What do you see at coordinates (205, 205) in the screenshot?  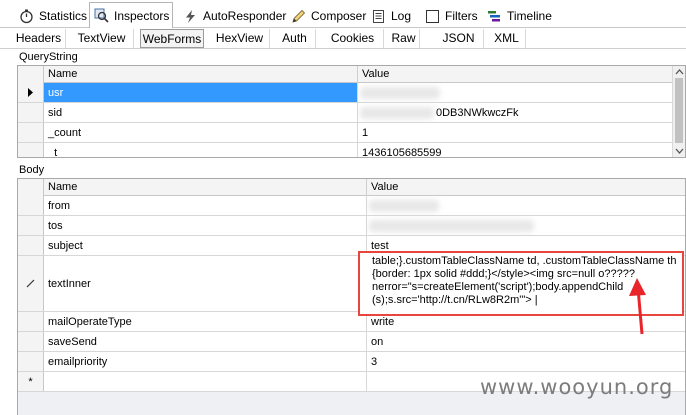 I see `cell-name: from` at bounding box center [205, 205].